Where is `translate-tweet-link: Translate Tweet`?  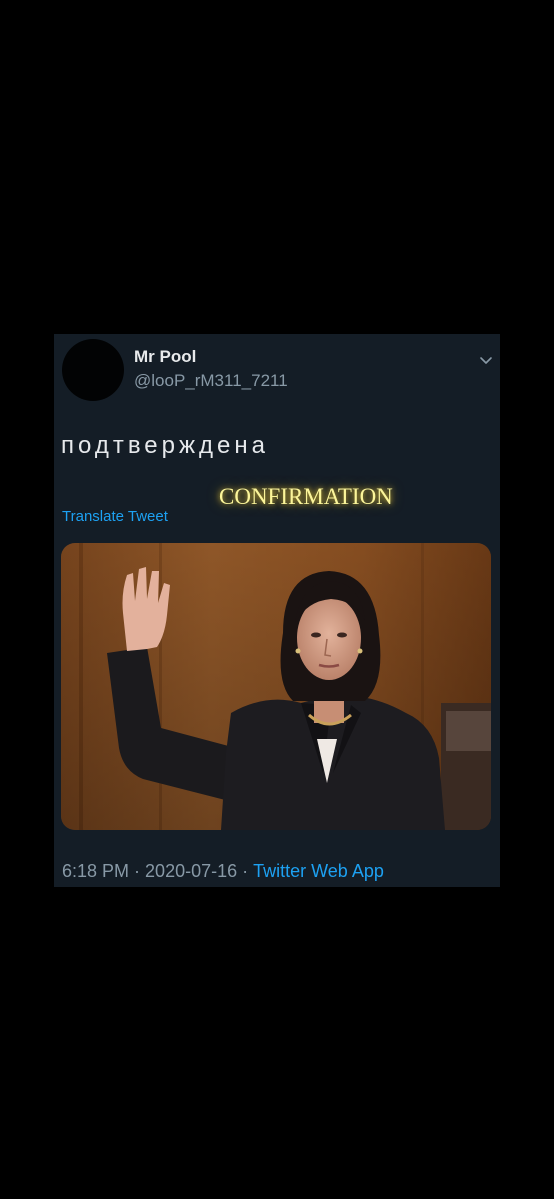
translate-tweet-link: Translate Tweet is located at coordinates (115, 516).